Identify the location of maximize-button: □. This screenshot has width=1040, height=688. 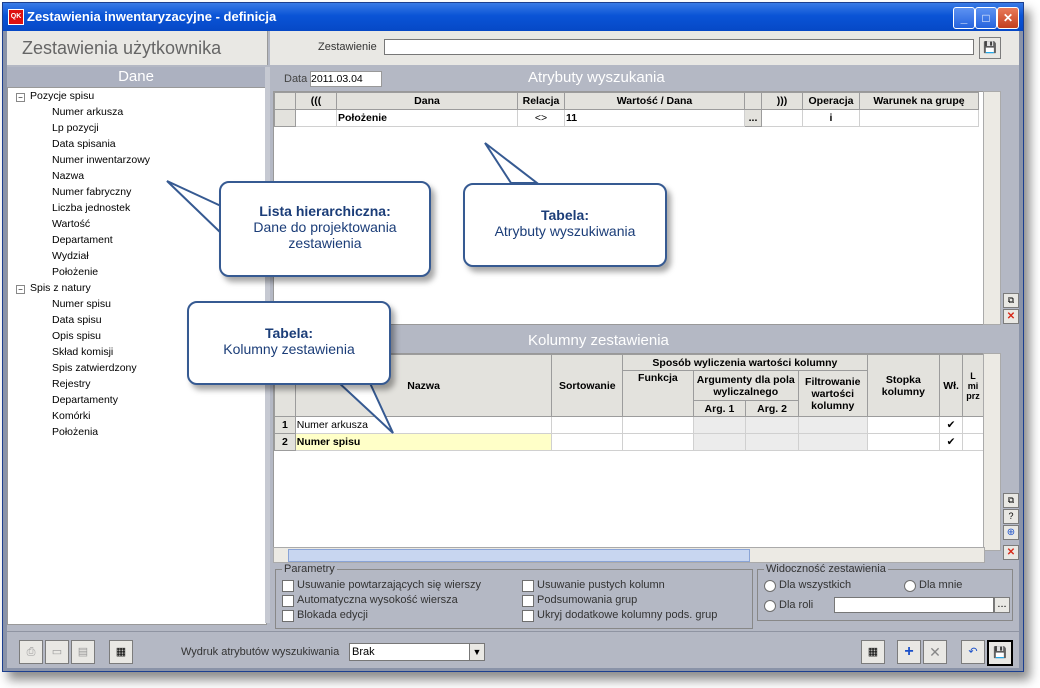
(986, 18).